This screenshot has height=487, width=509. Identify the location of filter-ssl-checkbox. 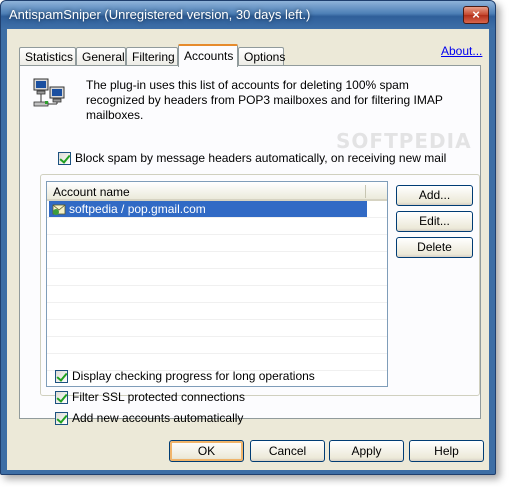
(61, 397).